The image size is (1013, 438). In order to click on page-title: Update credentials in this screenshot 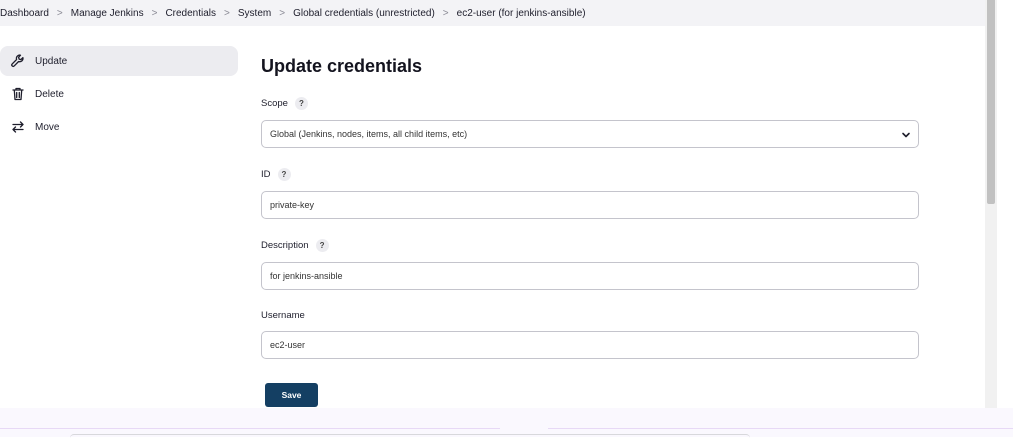, I will do `click(342, 66)`.